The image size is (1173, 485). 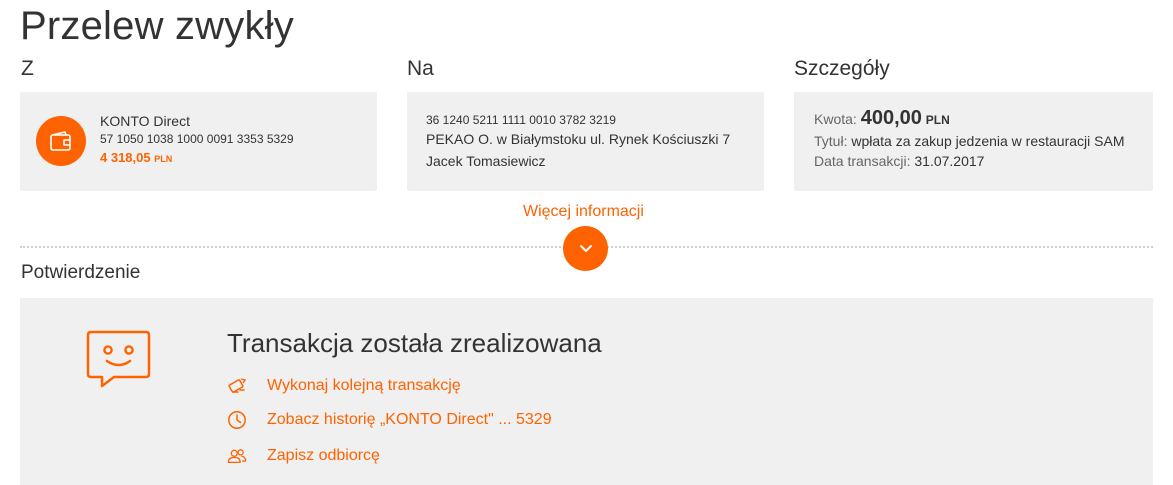 I want to click on new-transaction-action: Wykonaj kolejną transakcję, so click(x=344, y=386).